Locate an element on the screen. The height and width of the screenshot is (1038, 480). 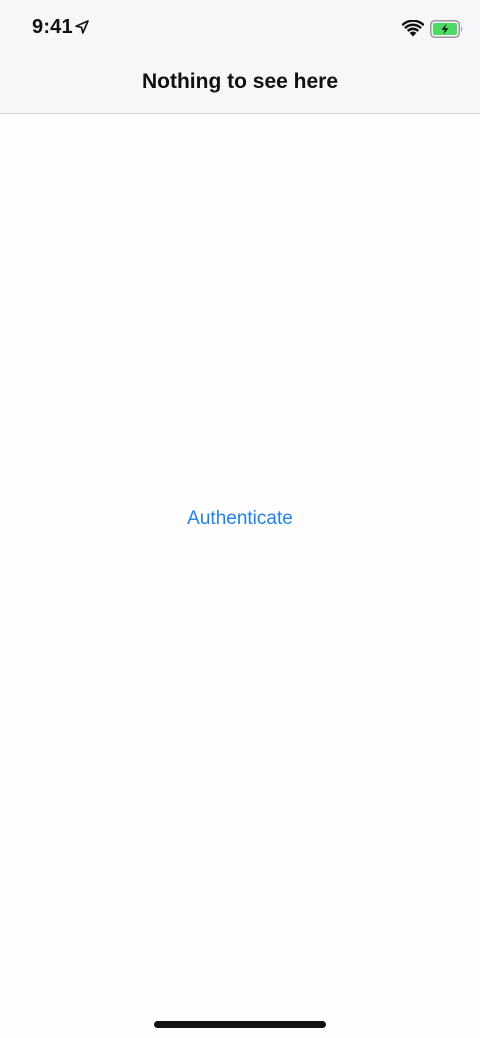
home-indicator is located at coordinates (240, 1024).